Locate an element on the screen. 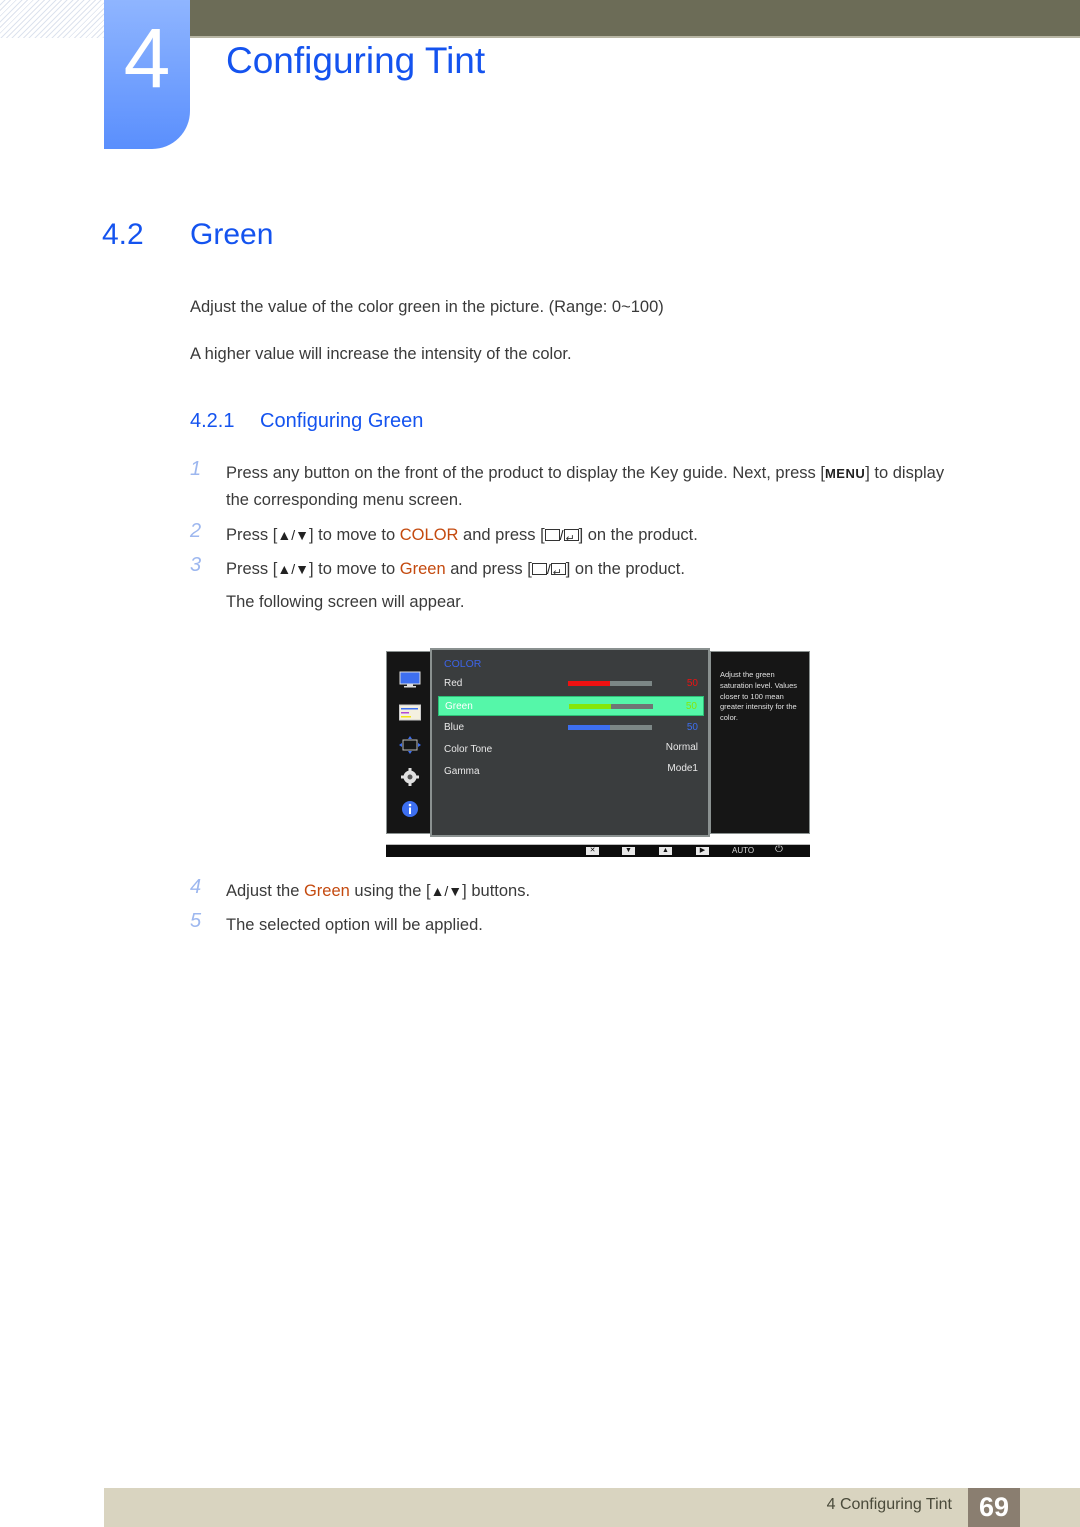 This screenshot has width=1080, height=1527. auto-button: AUTO is located at coordinates (743, 850).